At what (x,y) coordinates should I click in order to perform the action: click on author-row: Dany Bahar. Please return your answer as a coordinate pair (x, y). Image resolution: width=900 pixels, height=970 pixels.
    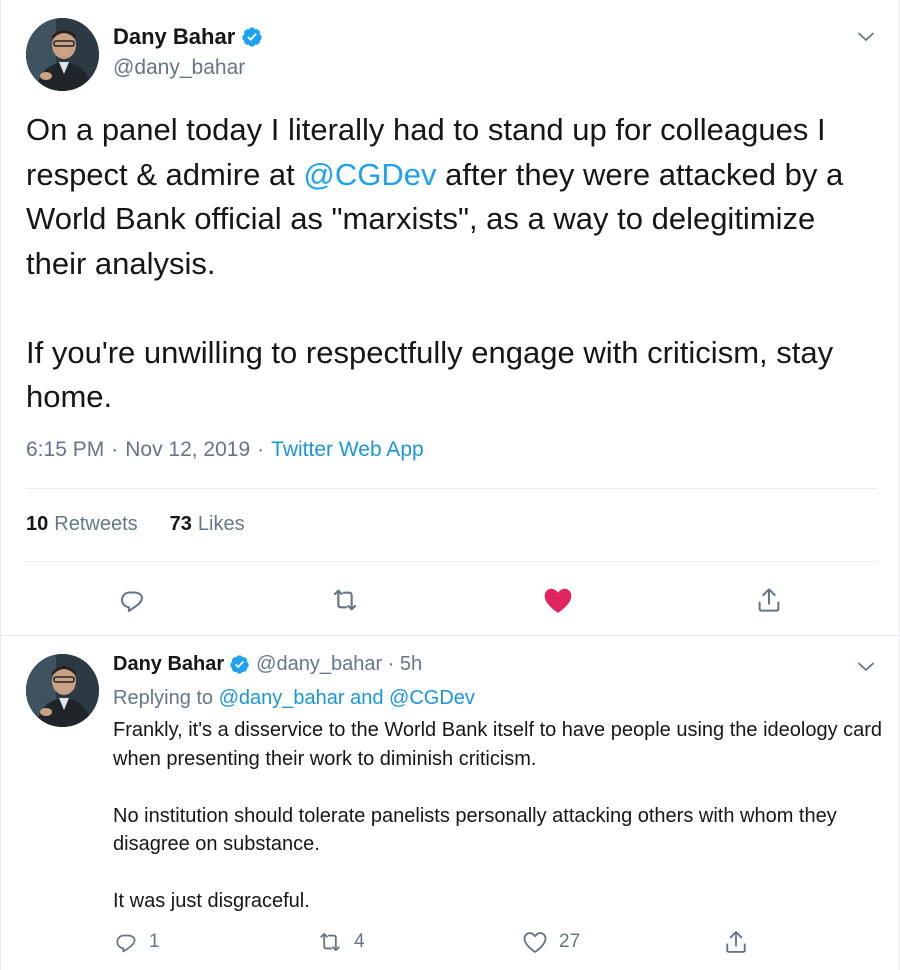
    Looking at the image, I should click on (188, 37).